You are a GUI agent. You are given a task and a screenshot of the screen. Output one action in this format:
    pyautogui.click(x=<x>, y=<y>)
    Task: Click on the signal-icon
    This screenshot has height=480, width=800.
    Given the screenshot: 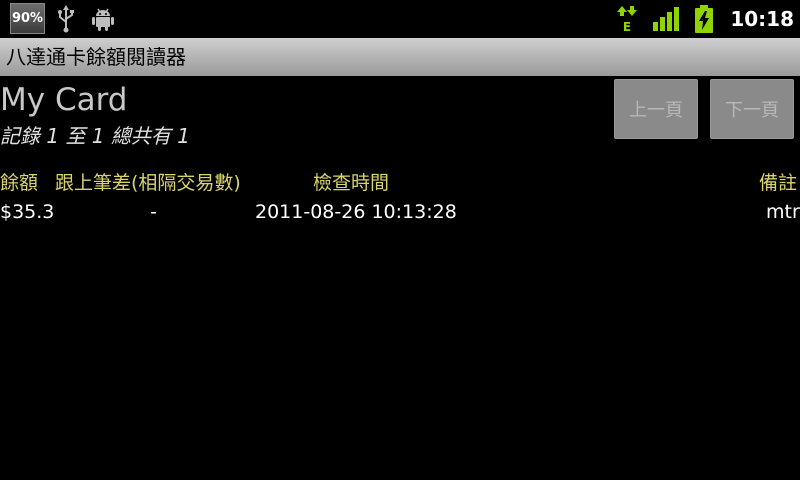 What is the action you would take?
    pyautogui.click(x=666, y=19)
    